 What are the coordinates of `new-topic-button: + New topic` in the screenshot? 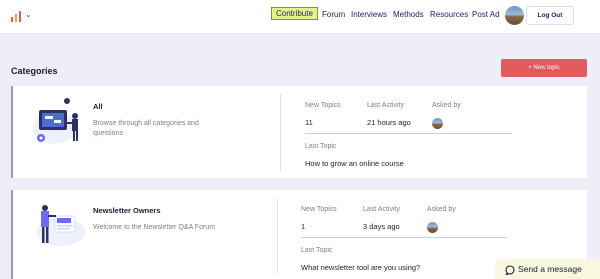 It's located at (544, 68).